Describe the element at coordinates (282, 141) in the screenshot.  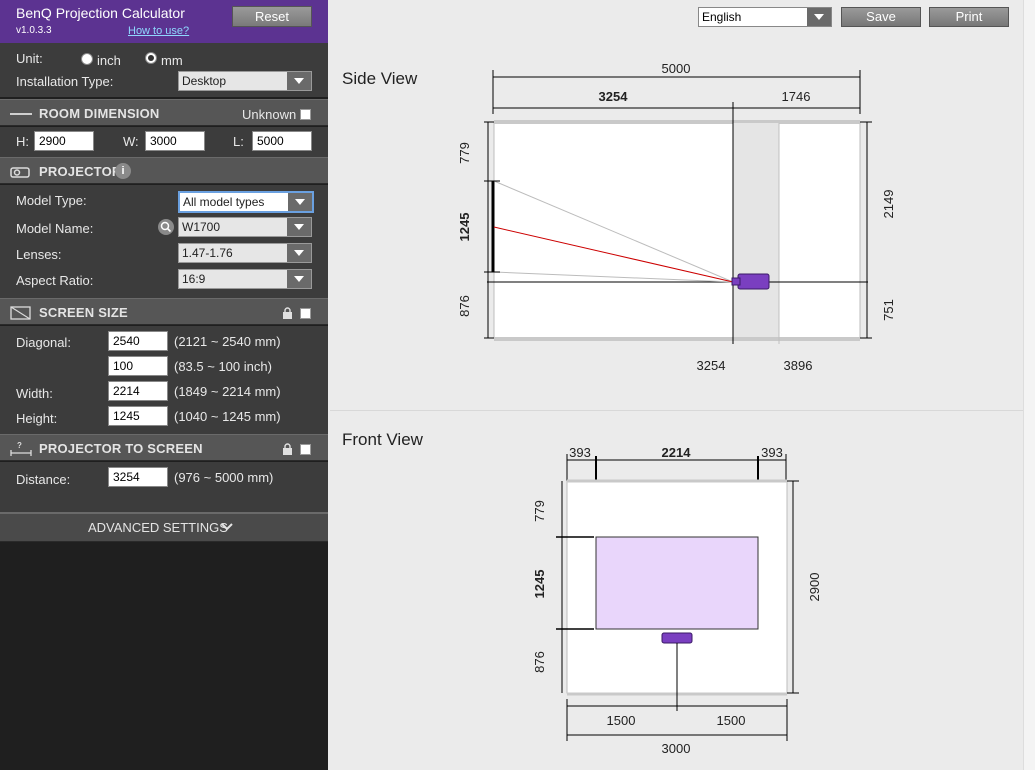
I see `room-length-input: 5000` at that location.